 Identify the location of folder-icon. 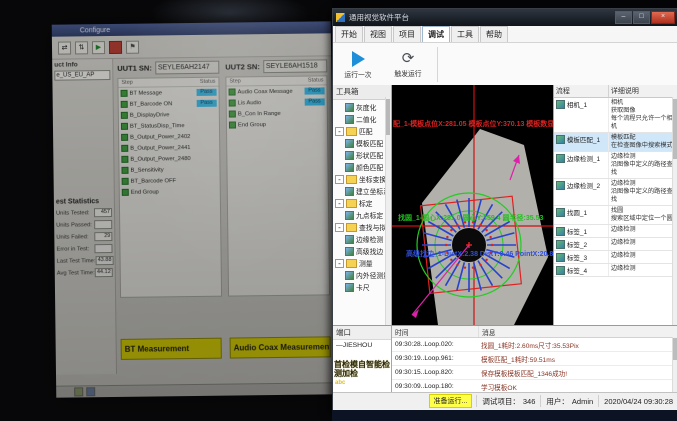
(351, 131).